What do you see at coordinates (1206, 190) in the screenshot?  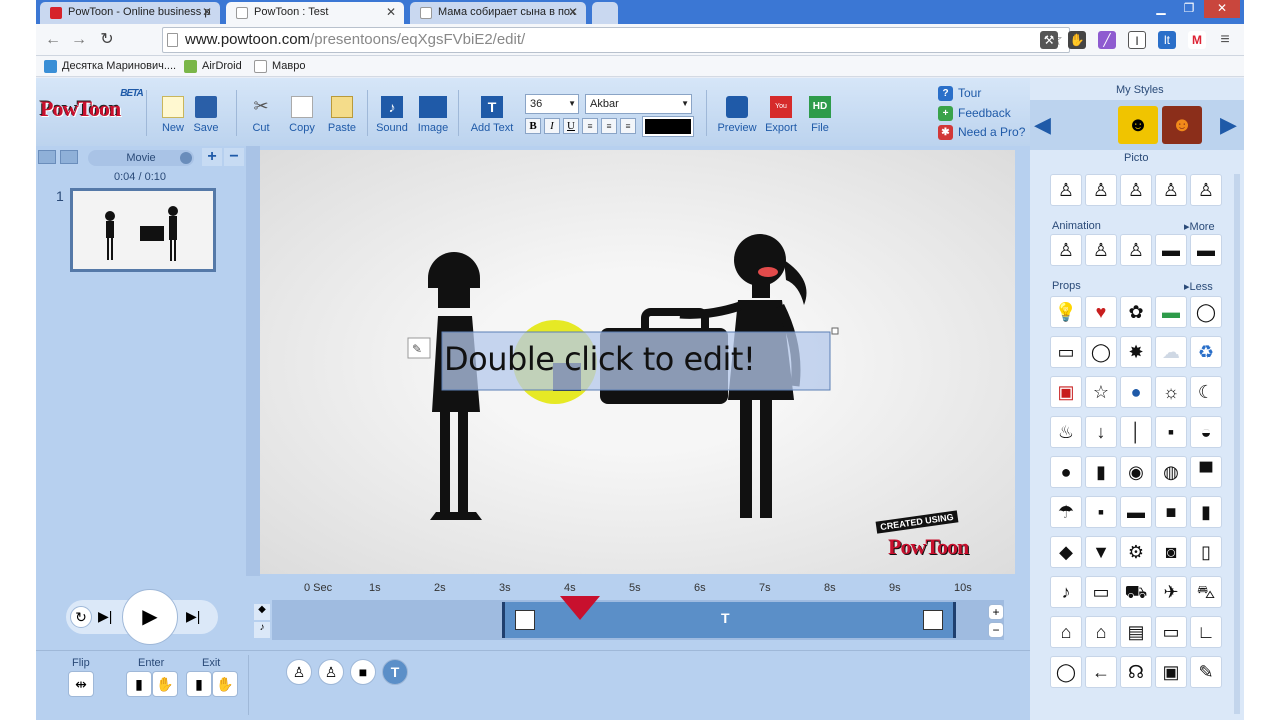 I see `picto-man-standing-icon: ♙` at bounding box center [1206, 190].